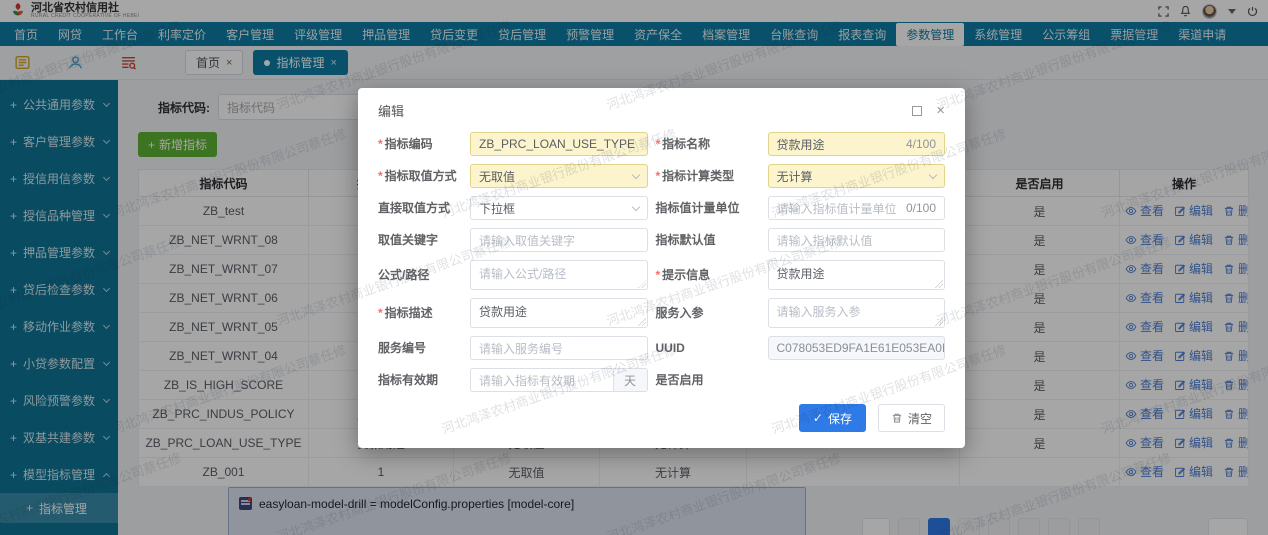 The height and width of the screenshot is (535, 1268). Describe the element at coordinates (920, 208) in the screenshot. I see `char-counter: 0/100` at that location.